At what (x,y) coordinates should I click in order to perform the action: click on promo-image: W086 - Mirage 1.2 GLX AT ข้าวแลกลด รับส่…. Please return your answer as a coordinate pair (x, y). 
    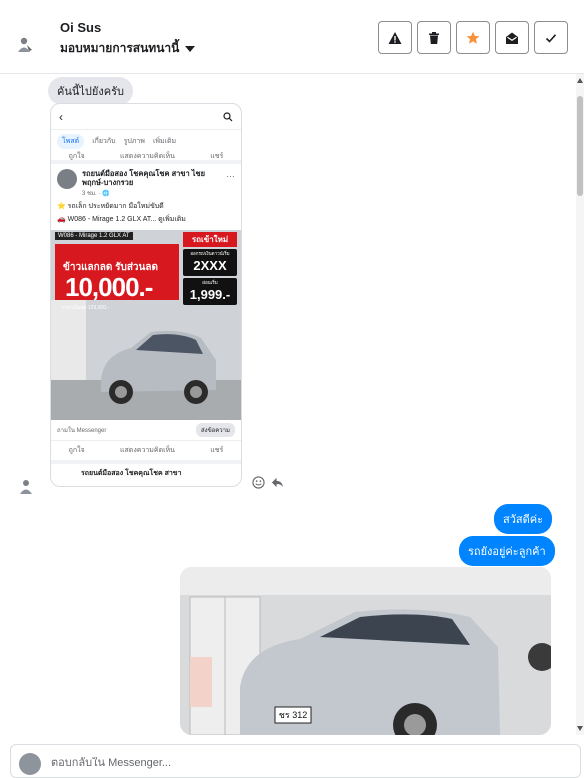
    Looking at the image, I should click on (146, 325).